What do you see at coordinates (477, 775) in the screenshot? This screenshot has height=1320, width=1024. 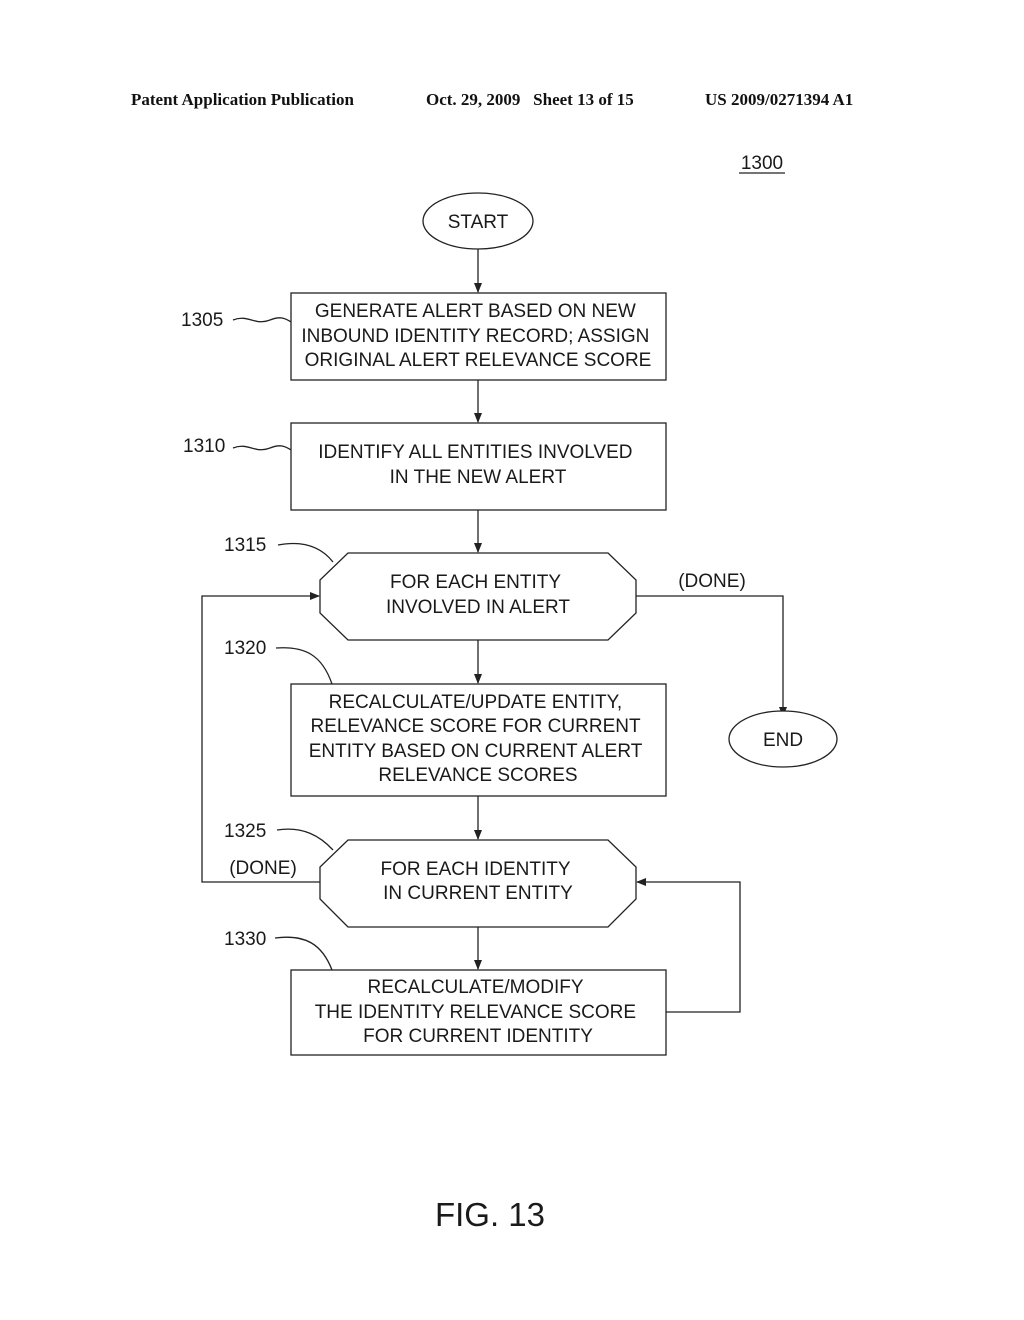 I see `process-1320-line: RELEVANCE SCORES` at bounding box center [477, 775].